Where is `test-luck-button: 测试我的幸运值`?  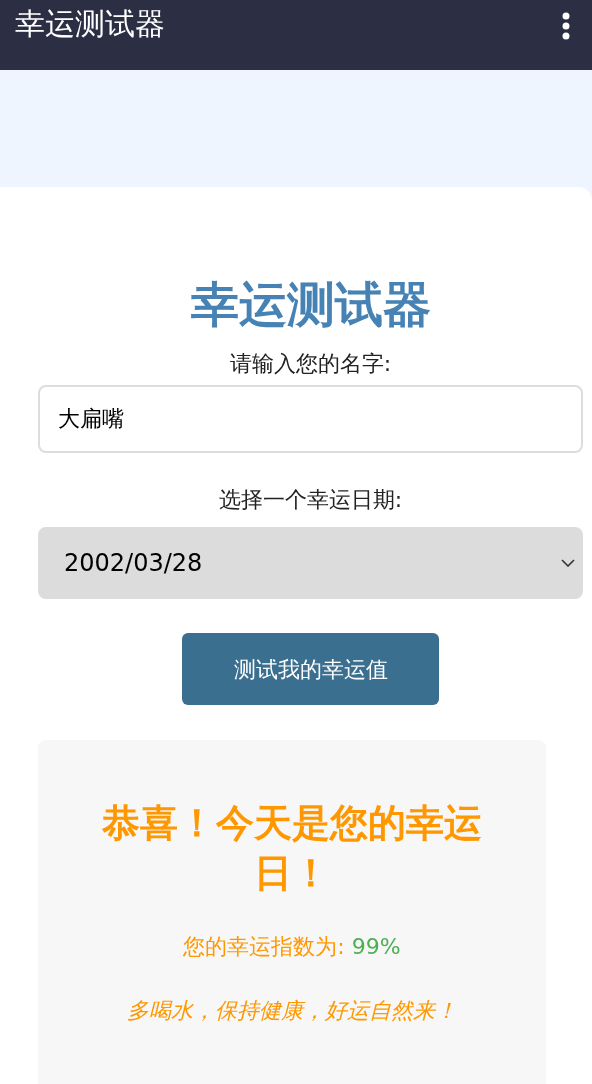
test-luck-button: 测试我的幸运值 is located at coordinates (310, 669).